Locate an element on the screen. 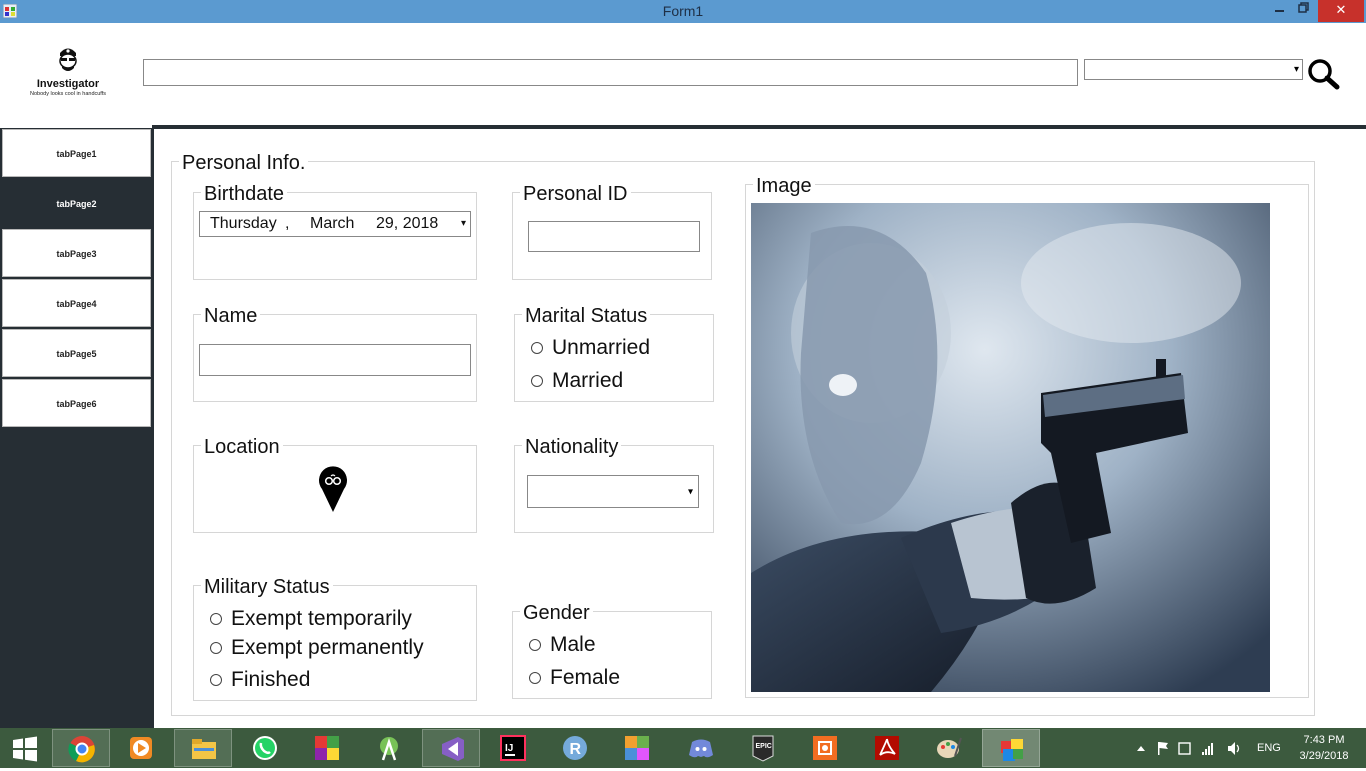  tab-page-6: tabPage6 is located at coordinates (76, 403).